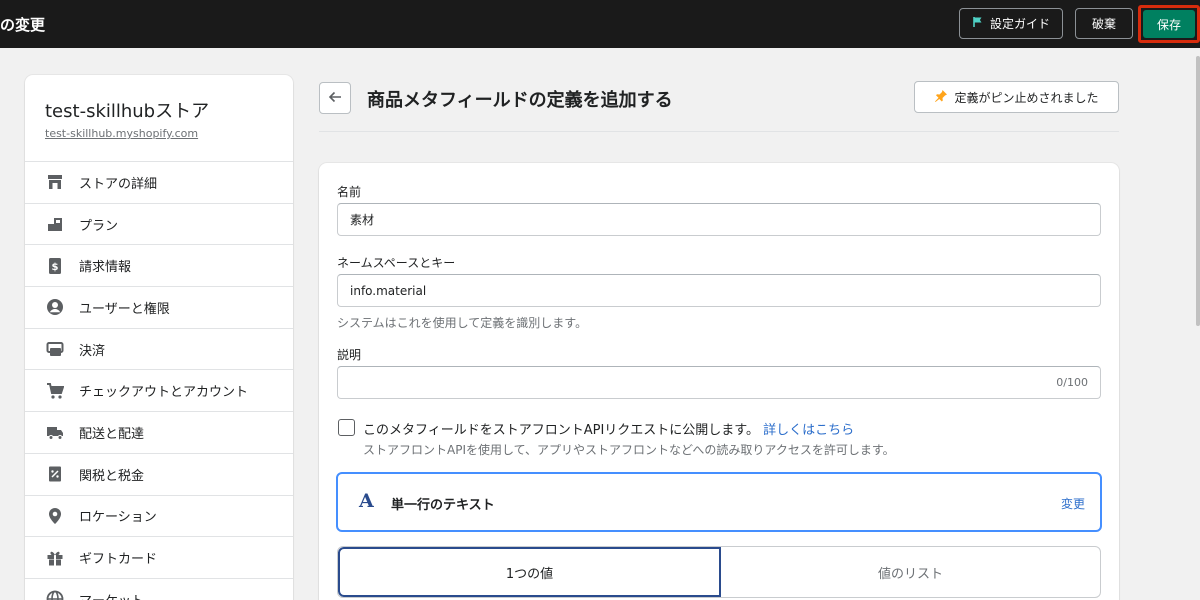 Image resolution: width=1200 pixels, height=600 pixels. What do you see at coordinates (159, 515) in the screenshot?
I see `sidebar-item-locations: ロケーション` at bounding box center [159, 515].